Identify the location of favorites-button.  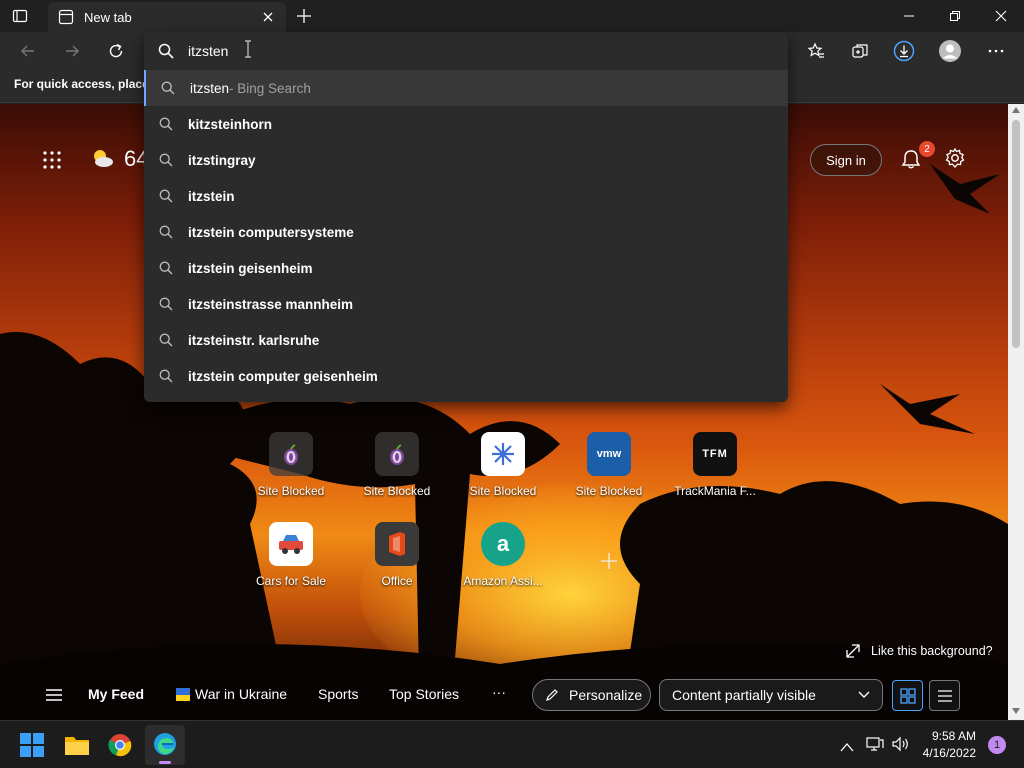
(816, 51).